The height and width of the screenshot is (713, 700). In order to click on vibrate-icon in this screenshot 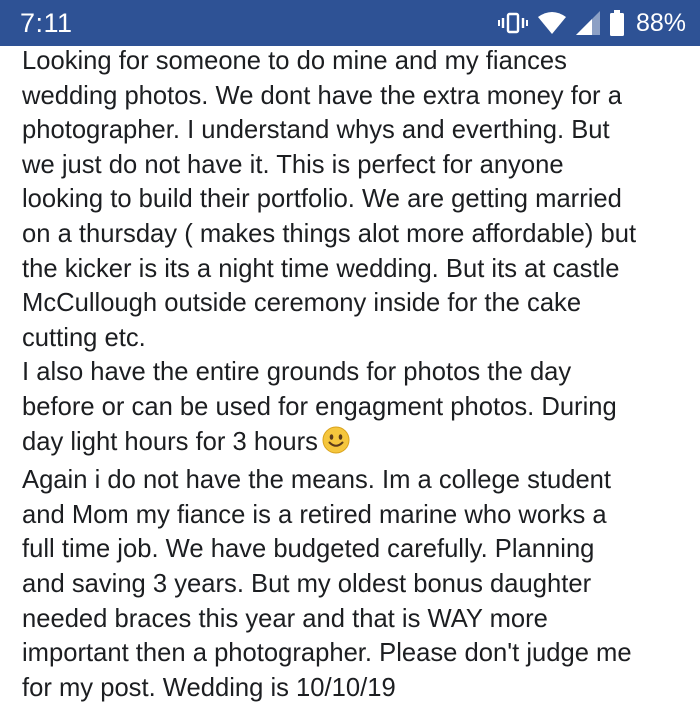, I will do `click(512, 23)`.